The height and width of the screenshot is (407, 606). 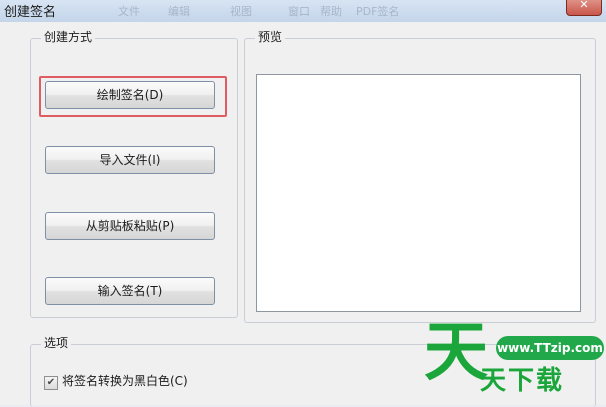 What do you see at coordinates (522, 381) in the screenshot?
I see `watermark-text: 天下载` at bounding box center [522, 381].